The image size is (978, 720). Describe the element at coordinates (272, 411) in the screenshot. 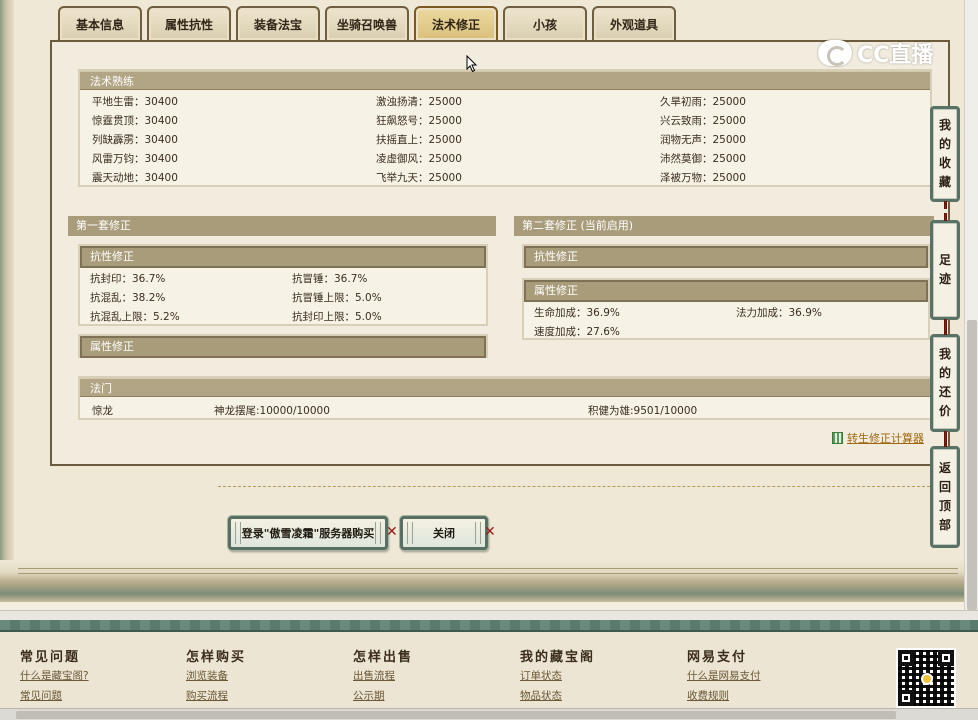

I see `famen-item: 神龙摆尾:10000/10000` at that location.